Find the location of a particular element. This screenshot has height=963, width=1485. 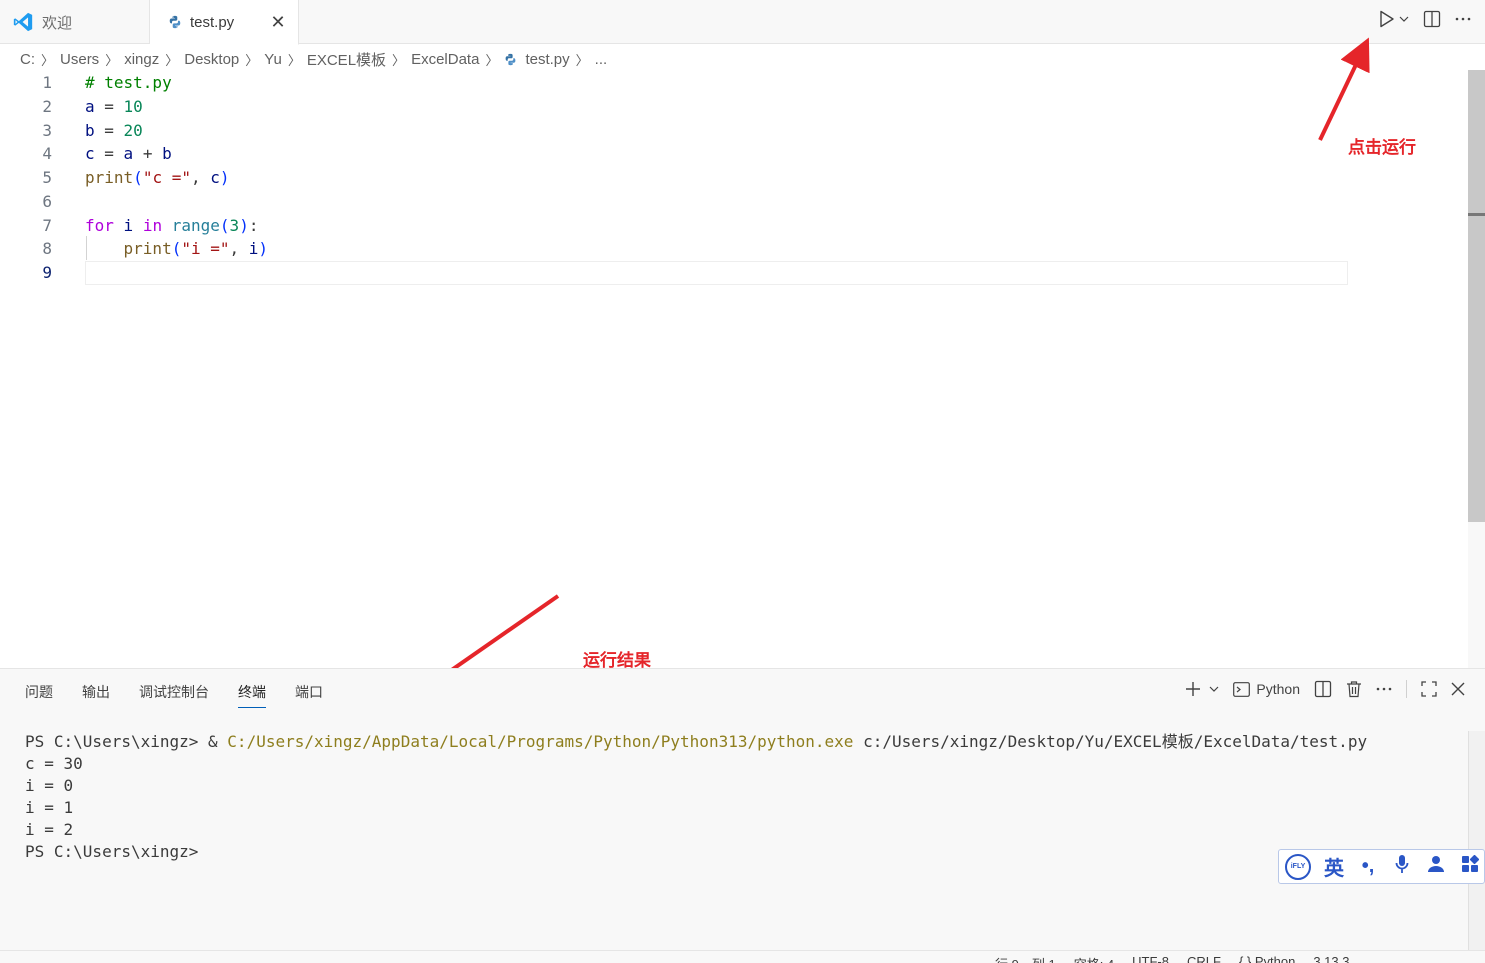

breadcrumb-item: test.py is located at coordinates (547, 59).